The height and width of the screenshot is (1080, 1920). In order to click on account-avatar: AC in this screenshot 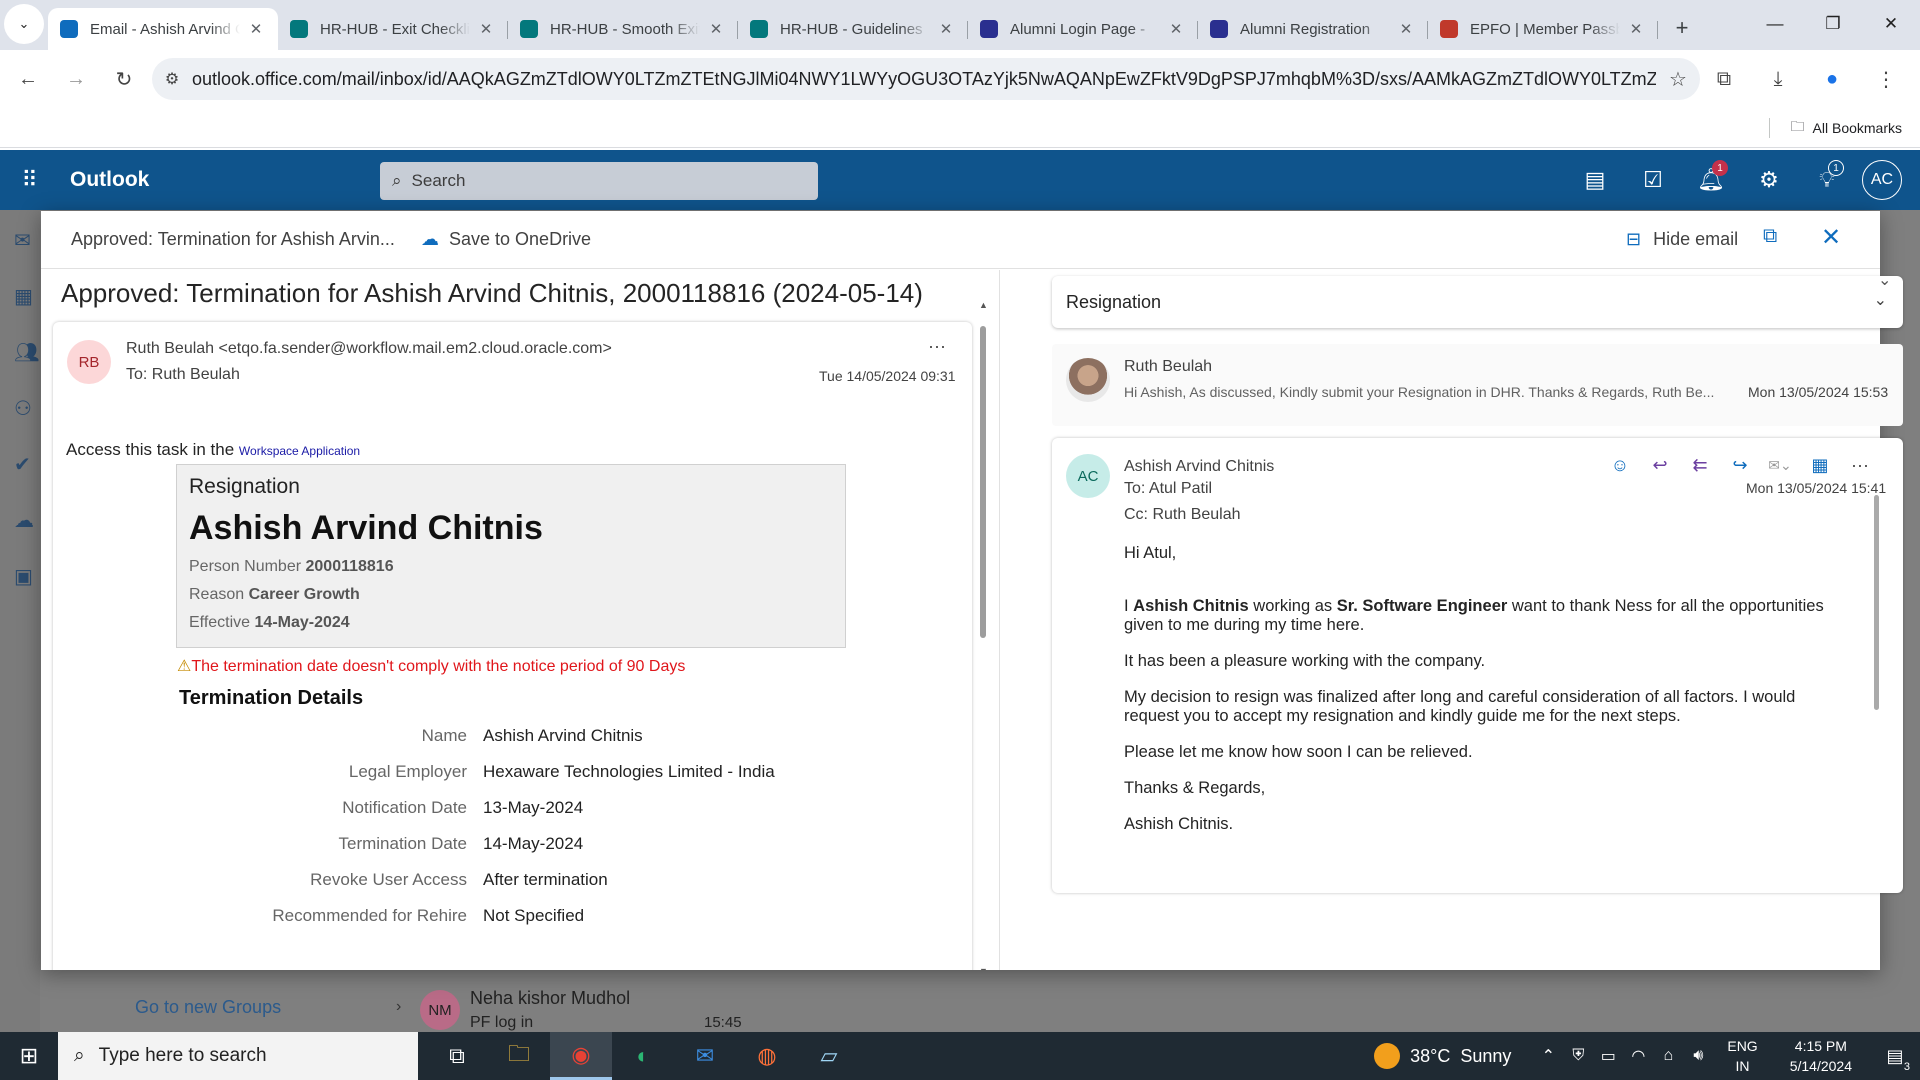, I will do `click(1882, 180)`.